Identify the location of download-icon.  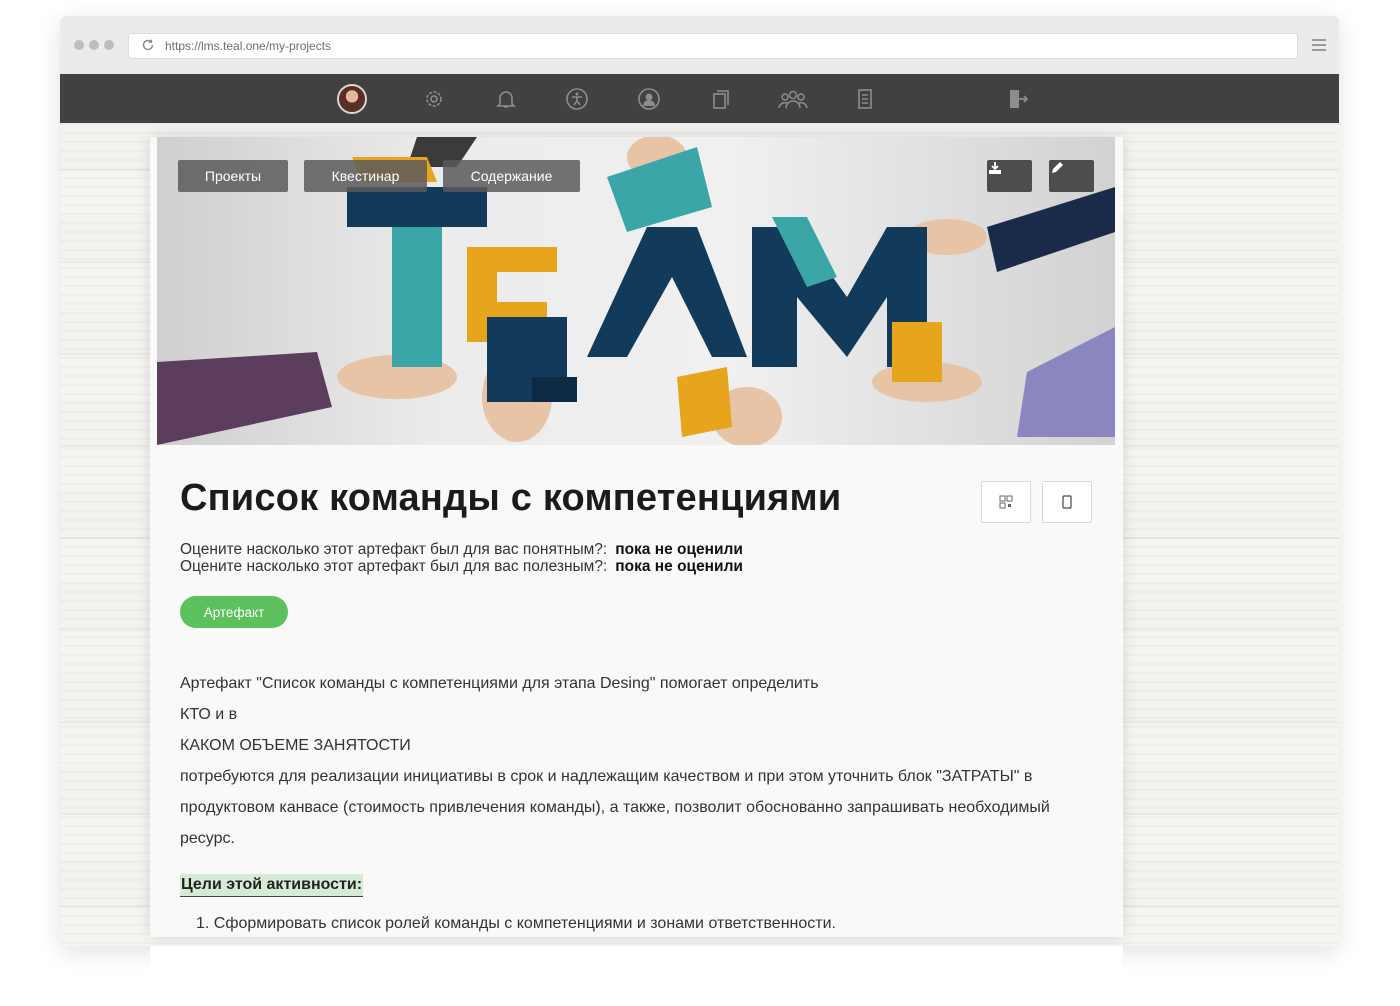
(995, 168).